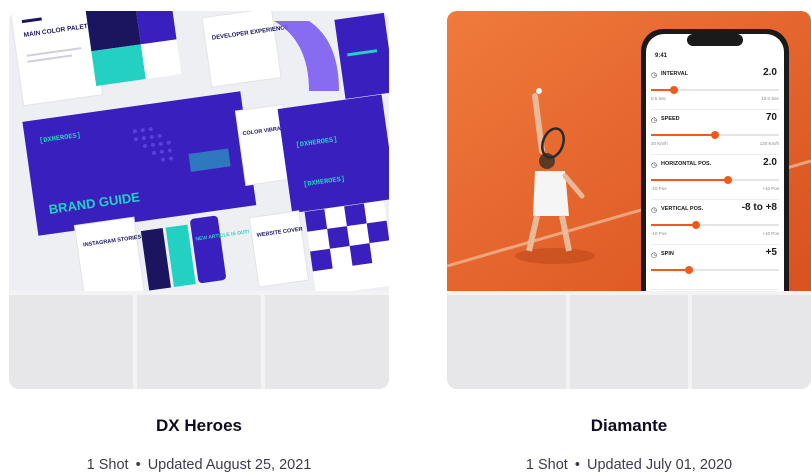  Describe the element at coordinates (229, 465) in the screenshot. I see `updated-date: Updated August 25, 2021` at that location.